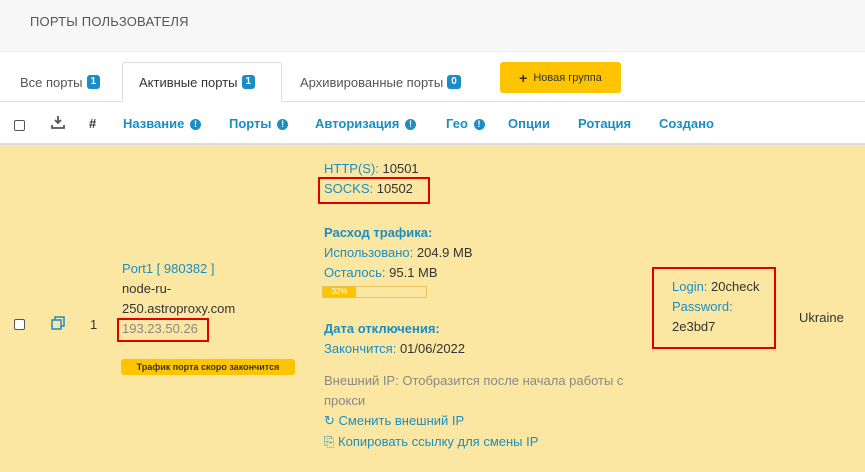 The height and width of the screenshot is (472, 865). I want to click on column-index: #, so click(93, 123).